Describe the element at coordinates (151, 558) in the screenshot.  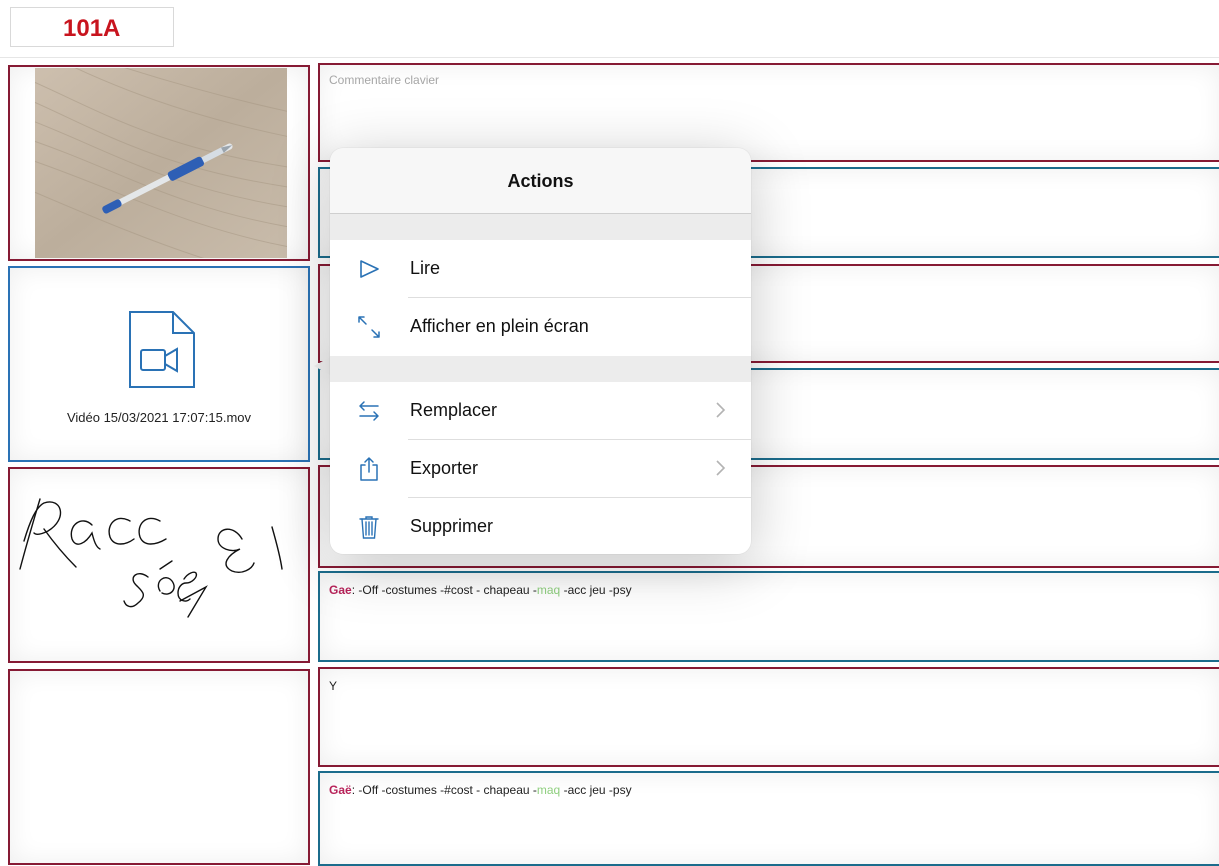
I see `handwritten-sketch` at that location.